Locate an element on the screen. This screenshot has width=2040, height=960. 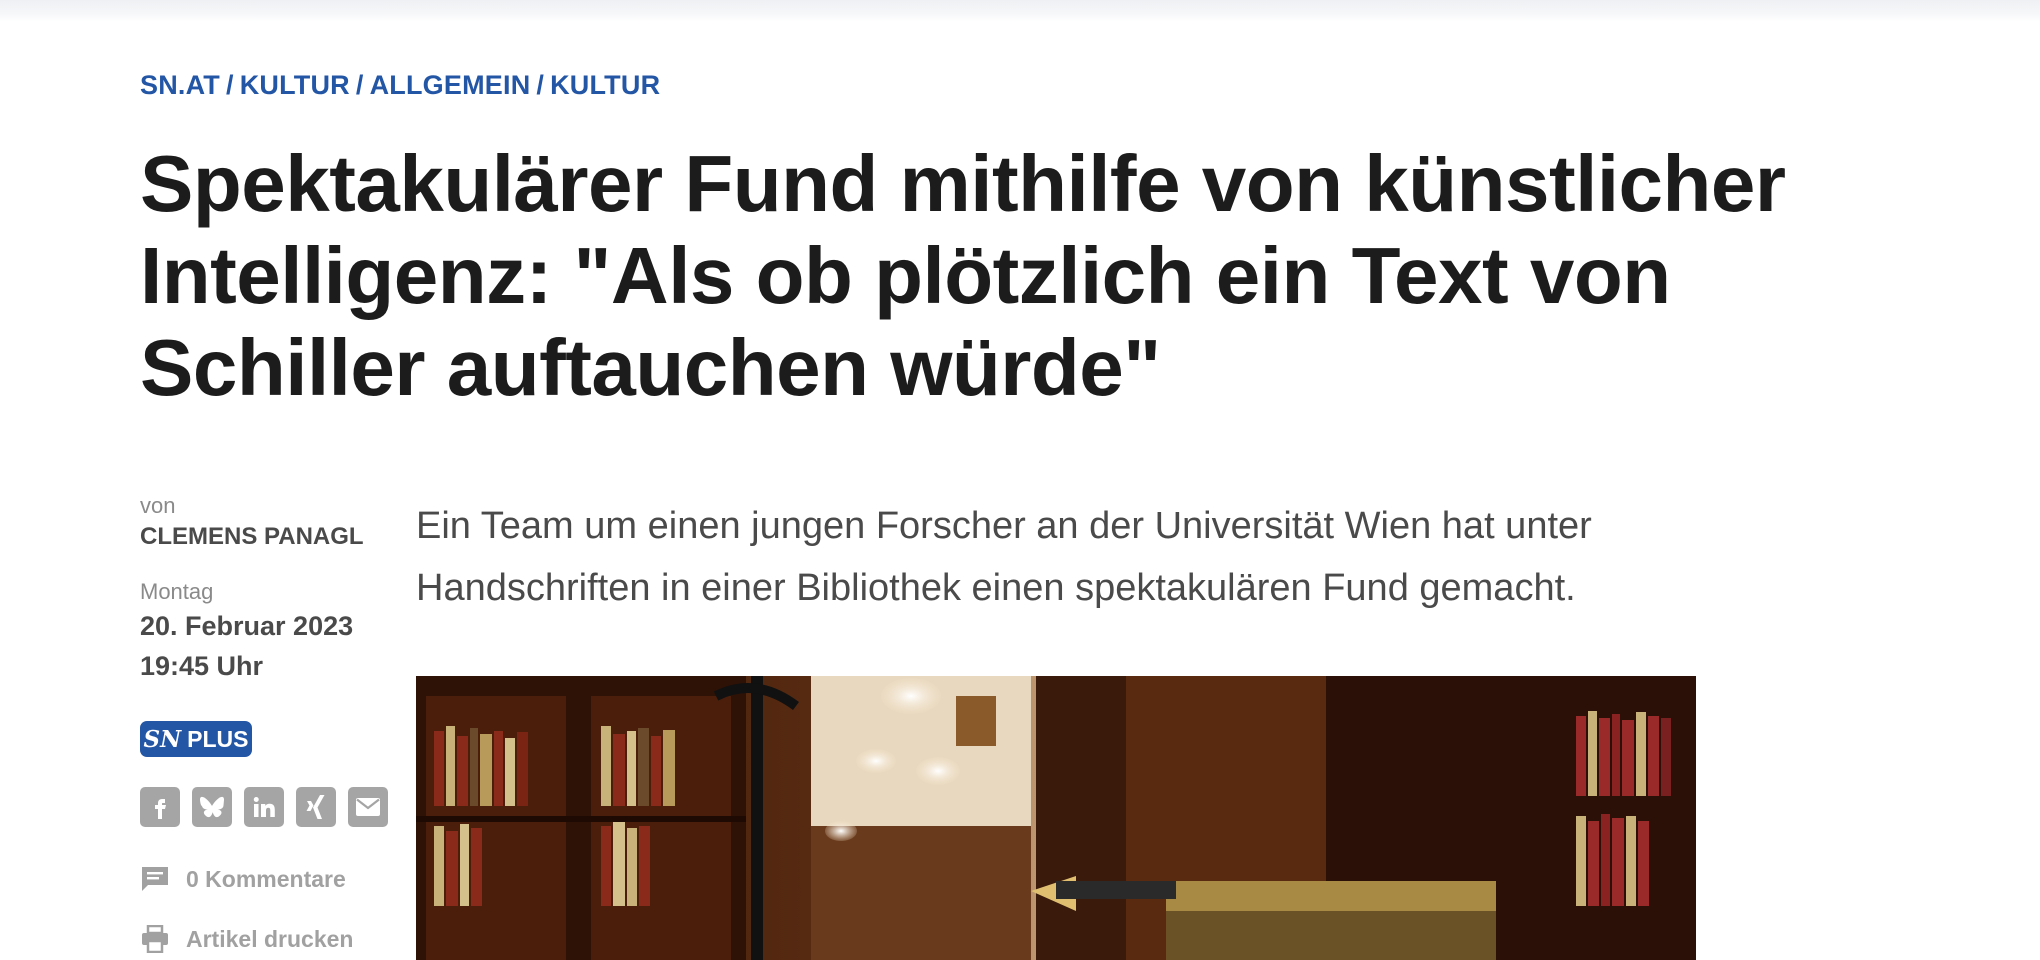
breadcrumb-item-sn-at: SN.AT is located at coordinates (180, 85).